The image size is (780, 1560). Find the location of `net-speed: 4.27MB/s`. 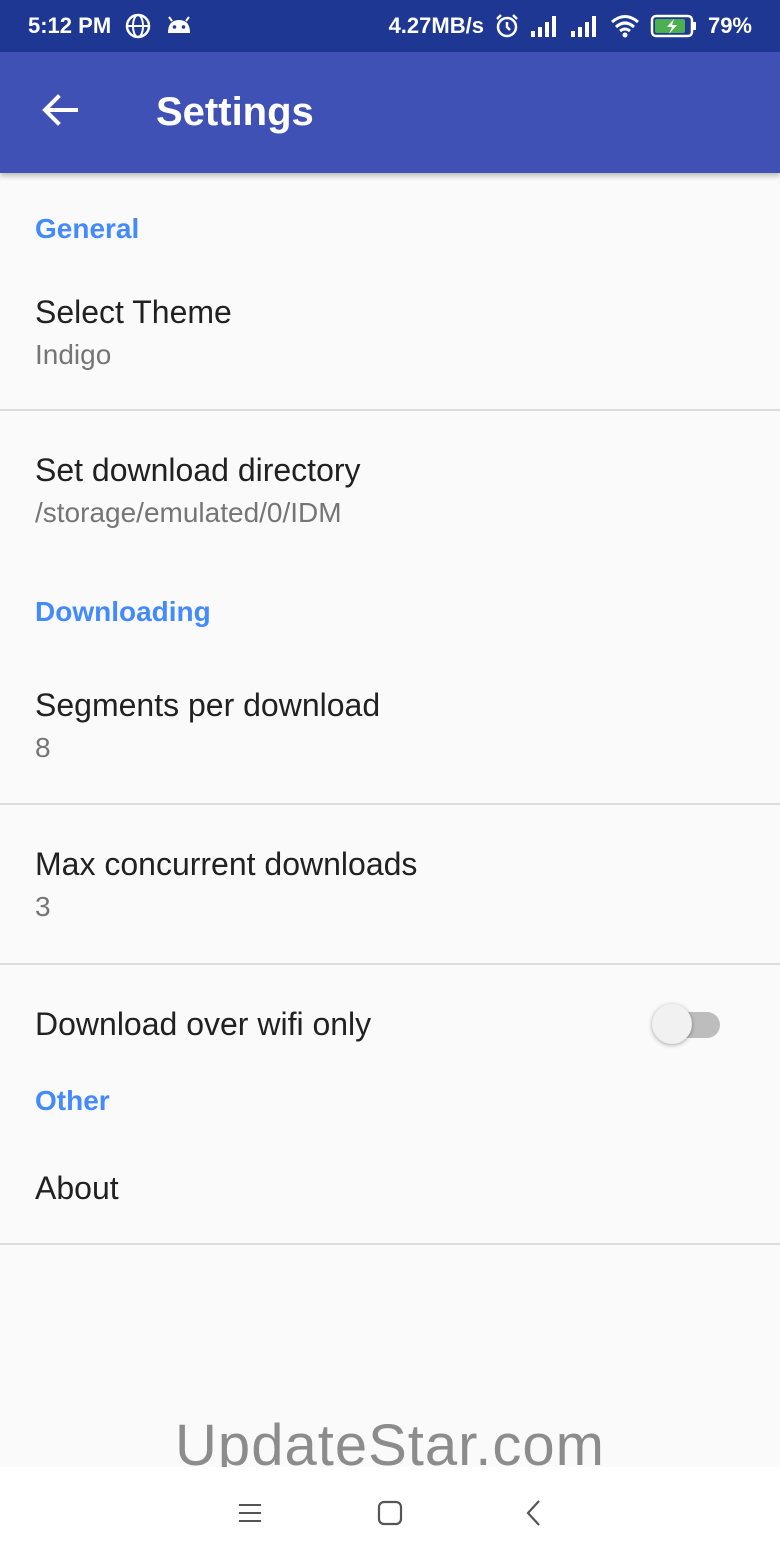

net-speed: 4.27MB/s is located at coordinates (436, 25).